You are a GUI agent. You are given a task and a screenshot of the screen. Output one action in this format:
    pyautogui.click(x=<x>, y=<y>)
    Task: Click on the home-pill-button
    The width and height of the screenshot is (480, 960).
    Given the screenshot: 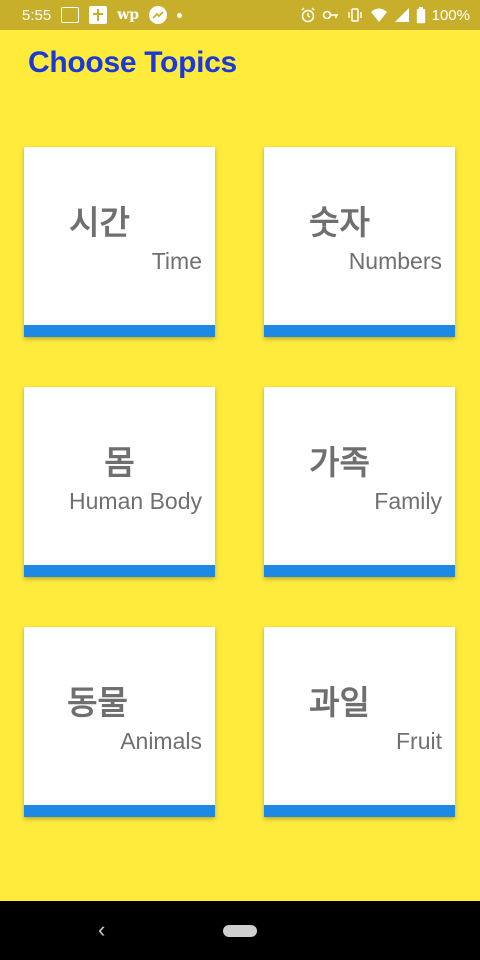 What is the action you would take?
    pyautogui.click(x=240, y=931)
    